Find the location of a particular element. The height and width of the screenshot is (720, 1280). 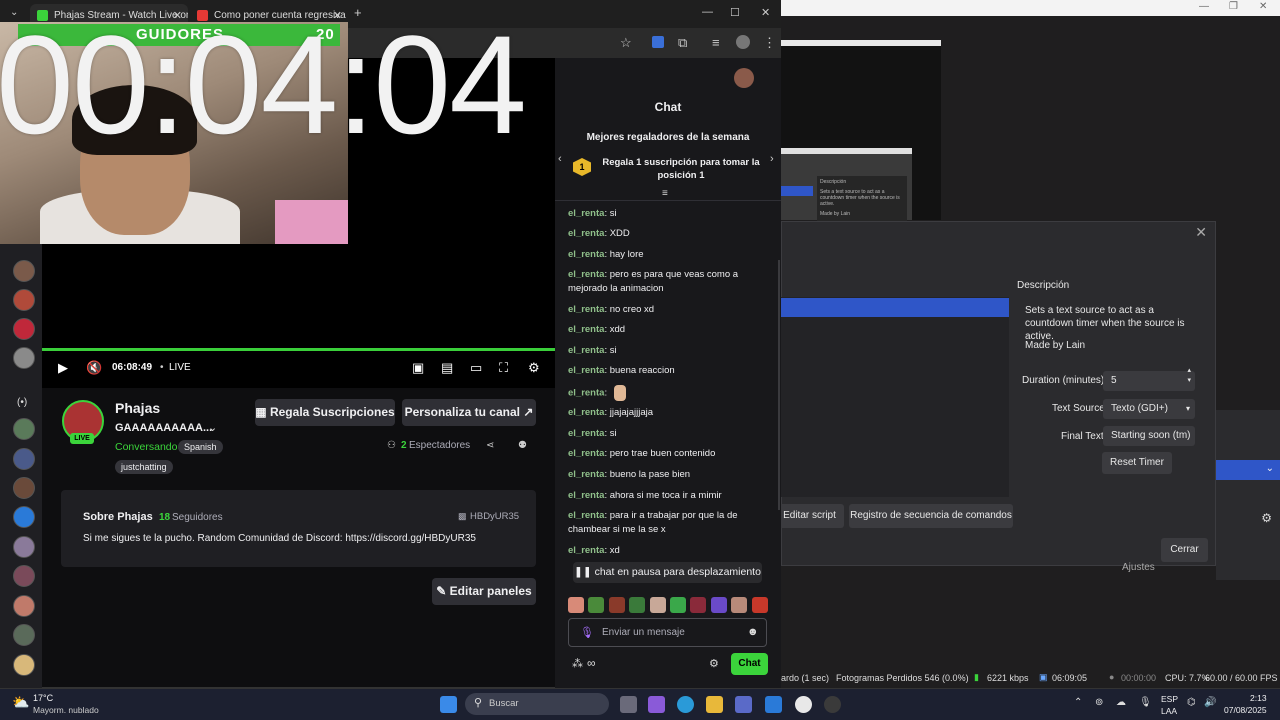

chrome-icon is located at coordinates (803, 704).